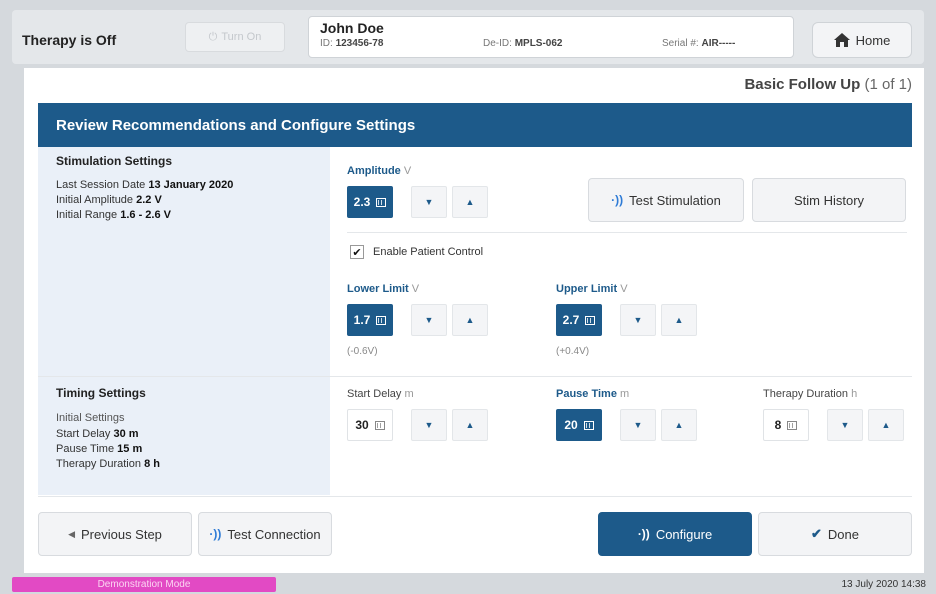 Image resolution: width=936 pixels, height=594 pixels. I want to click on turn-on-button: ⏻ Turn On, so click(235, 37).